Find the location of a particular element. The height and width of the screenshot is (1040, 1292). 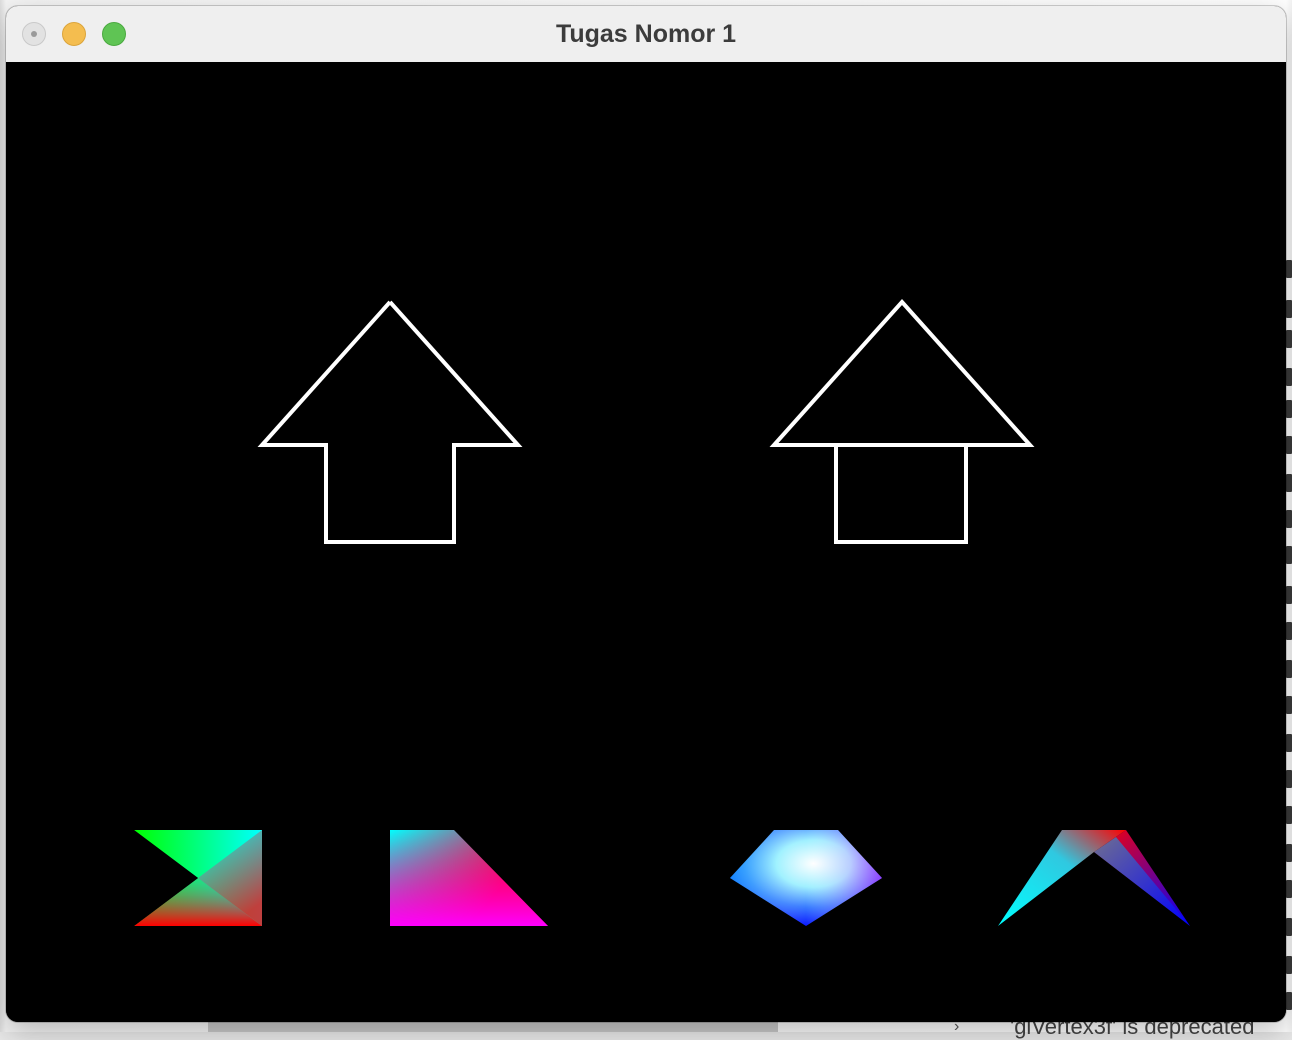

outline-arrow-left is located at coordinates (390, 422).